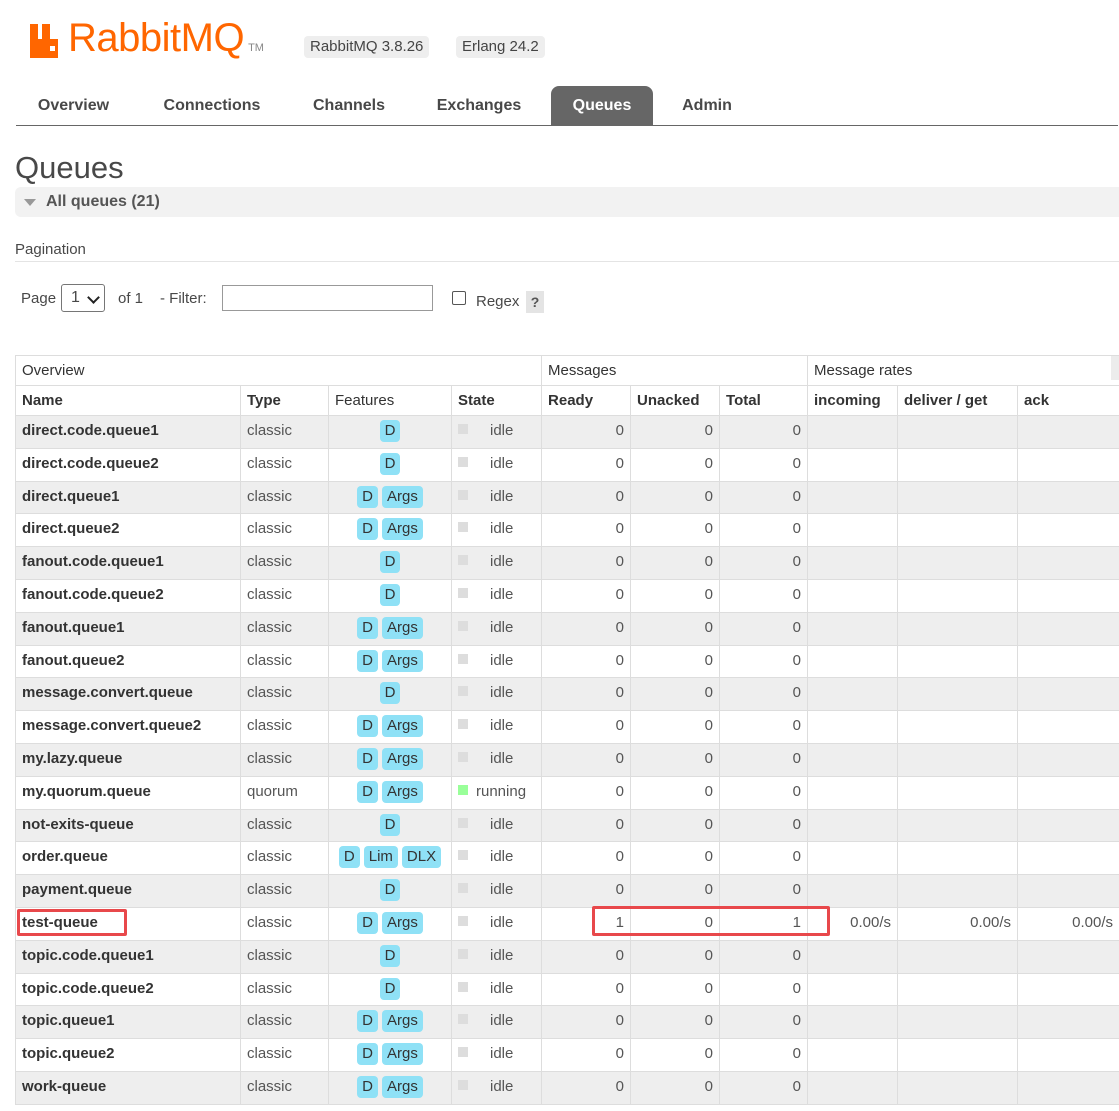 Image resolution: width=1119 pixels, height=1111 pixels. Describe the element at coordinates (963, 370) in the screenshot. I see `group-header-message-rates: Message rates` at that location.